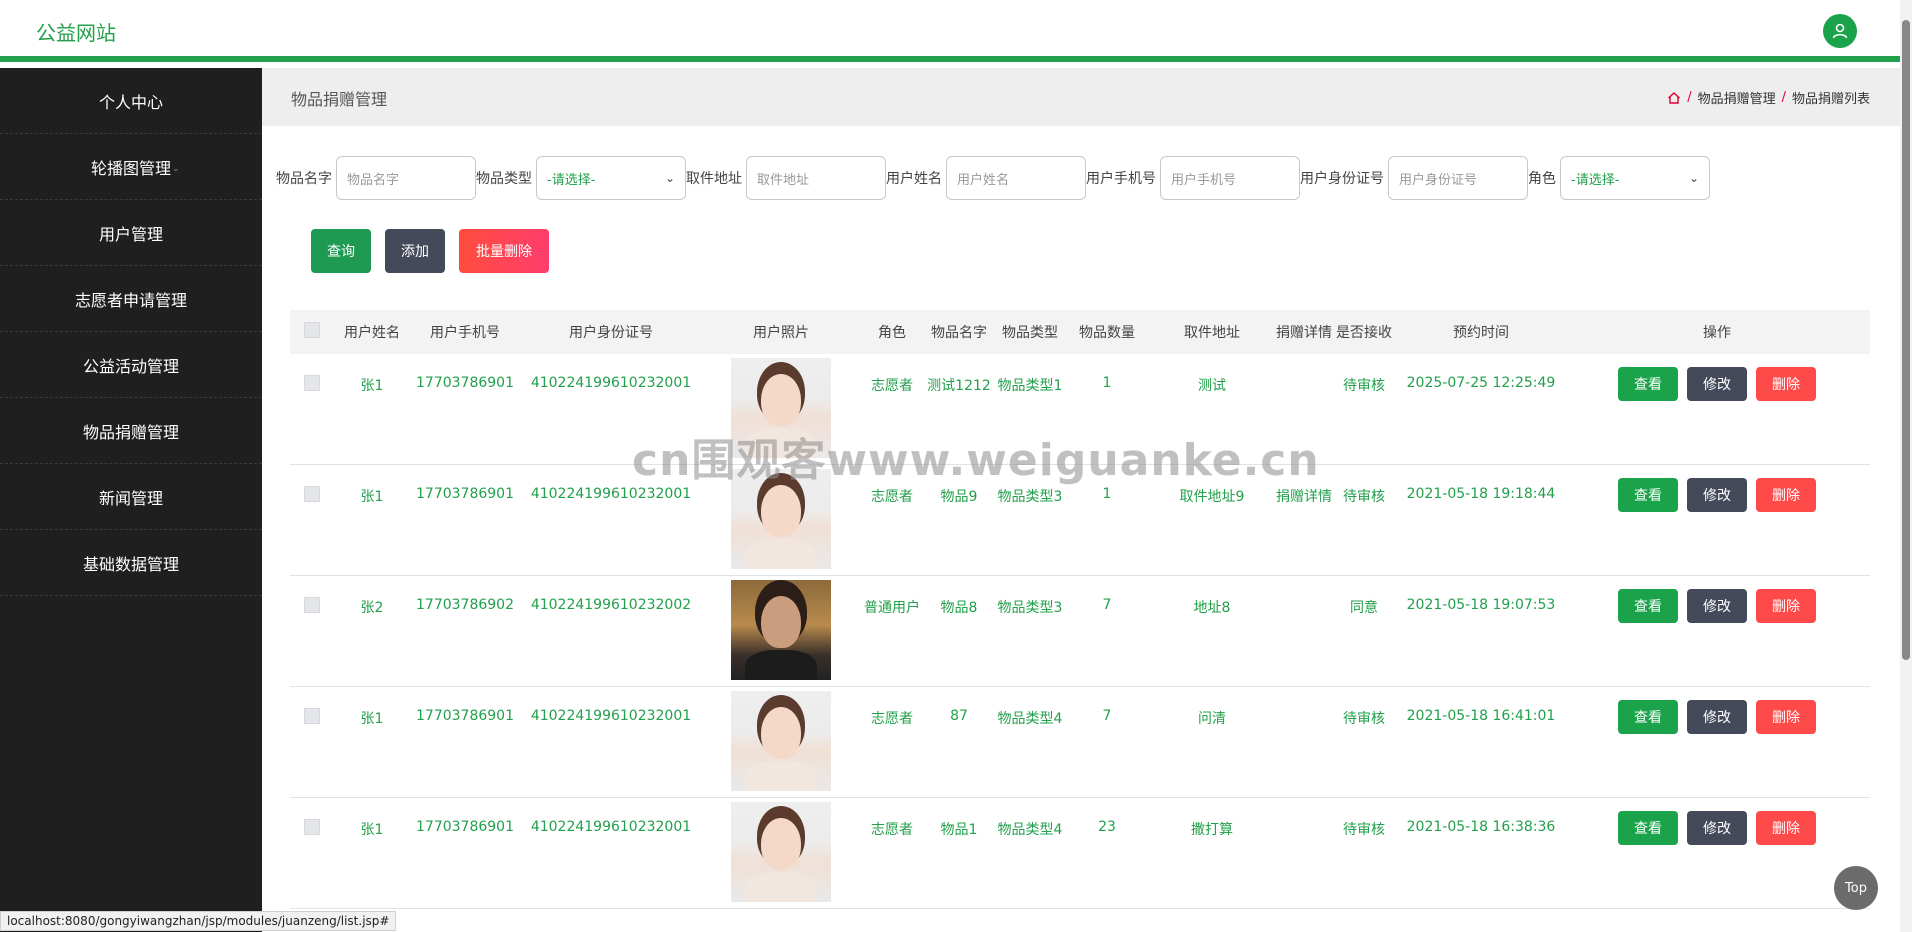 Image resolution: width=1912 pixels, height=932 pixels. What do you see at coordinates (1906, 340) in the screenshot?
I see `scrollbar-thumb` at bounding box center [1906, 340].